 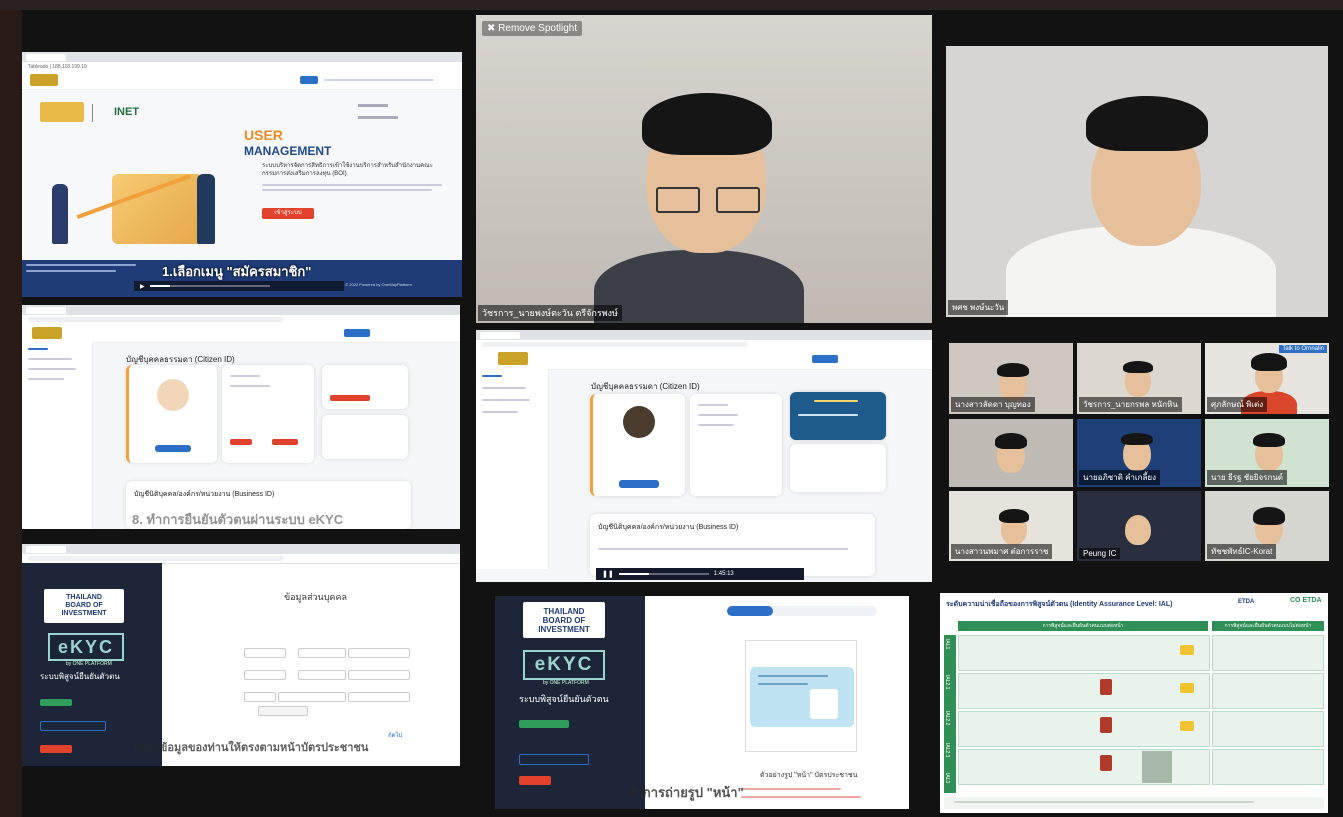 I want to click on next-button: ถัดไป, so click(x=395, y=735).